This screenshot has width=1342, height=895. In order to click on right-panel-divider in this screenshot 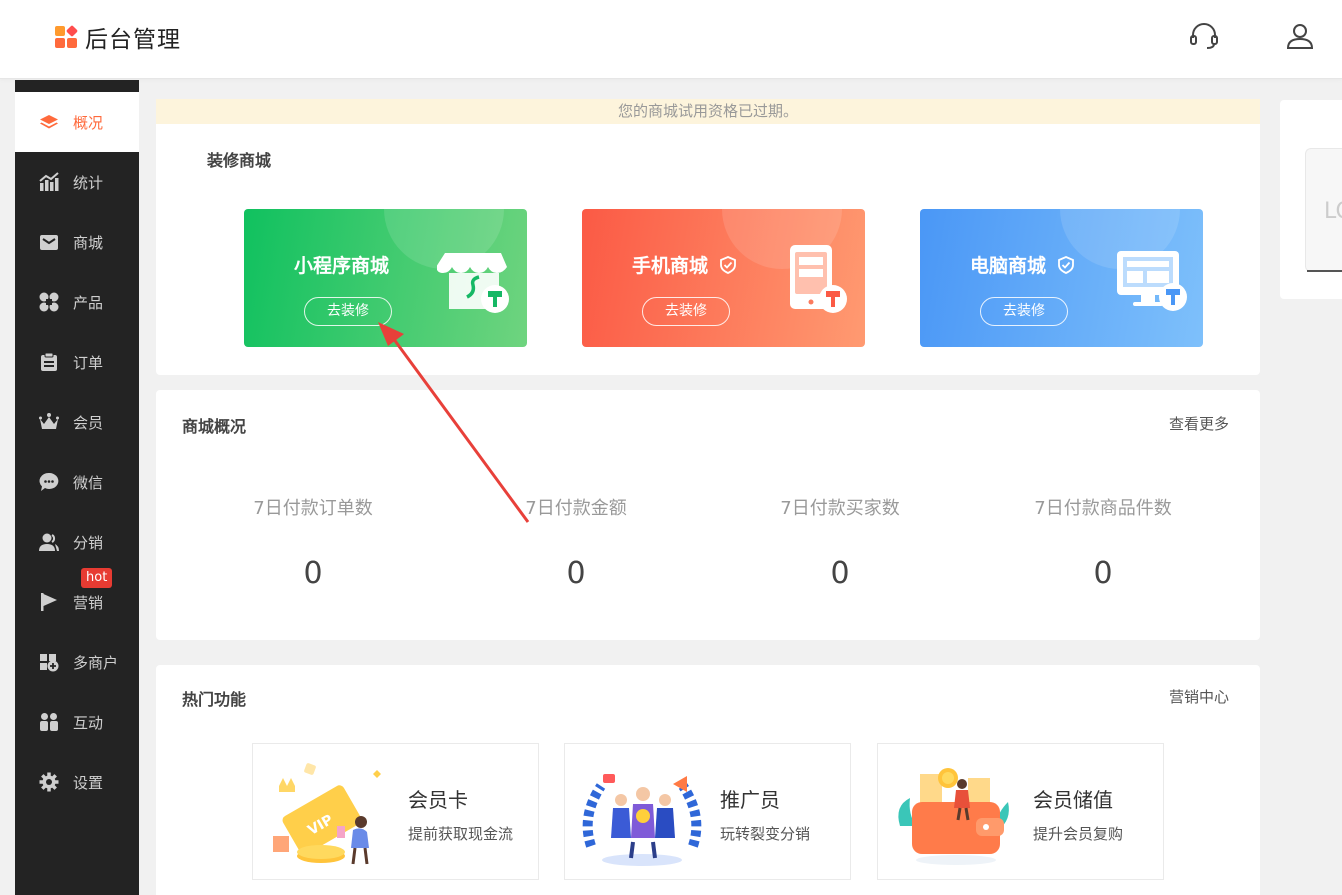, I will do `click(1324, 271)`.